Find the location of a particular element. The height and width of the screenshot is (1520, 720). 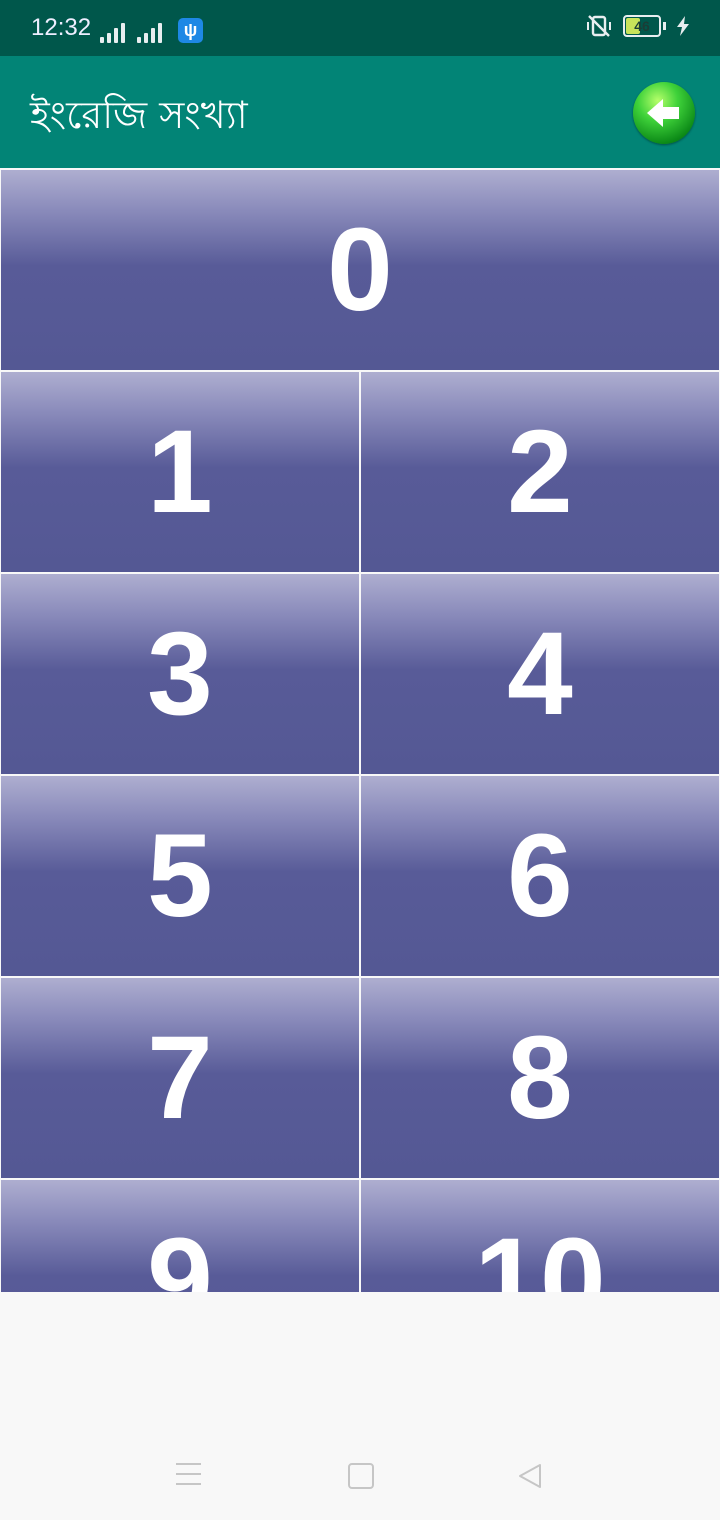

number-tile-0: 0 is located at coordinates (360, 270).